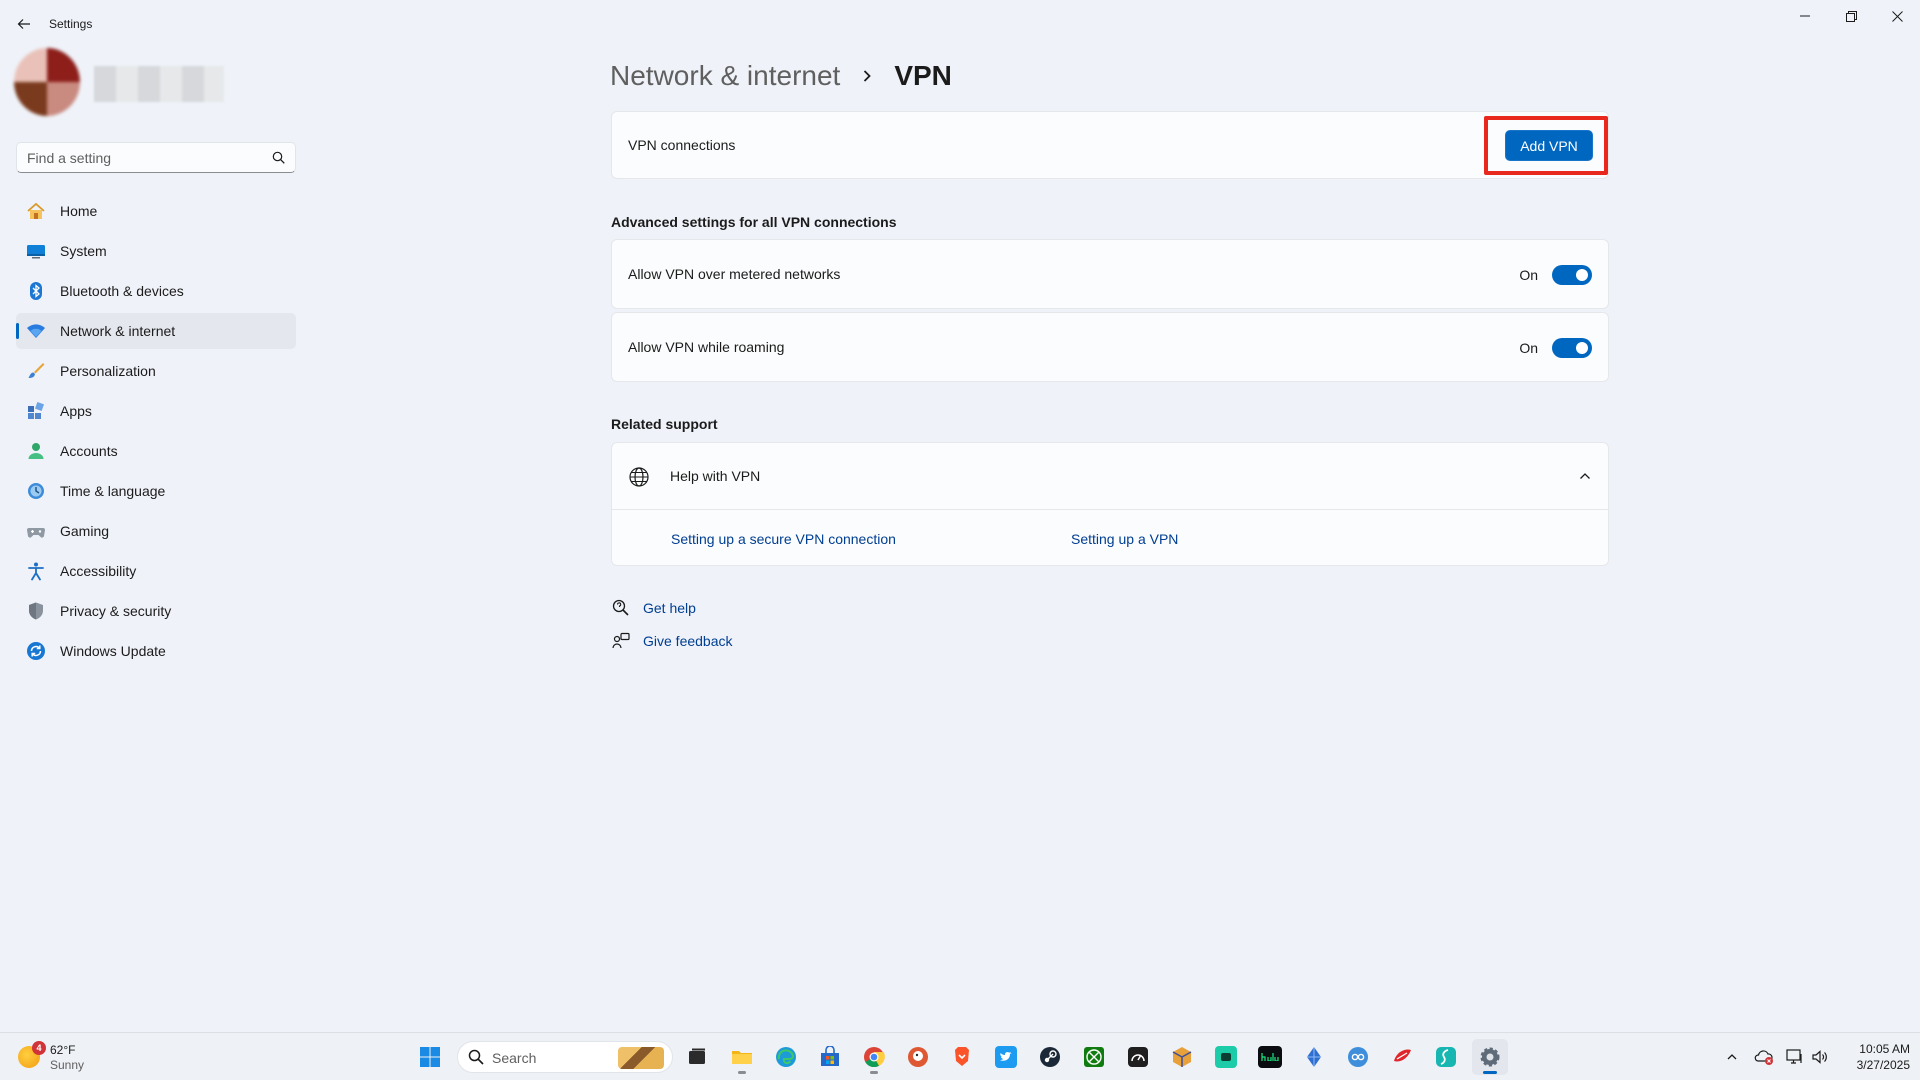 The height and width of the screenshot is (1080, 1920). I want to click on sidebar-item-network-internet: Network & internet, so click(156, 331).